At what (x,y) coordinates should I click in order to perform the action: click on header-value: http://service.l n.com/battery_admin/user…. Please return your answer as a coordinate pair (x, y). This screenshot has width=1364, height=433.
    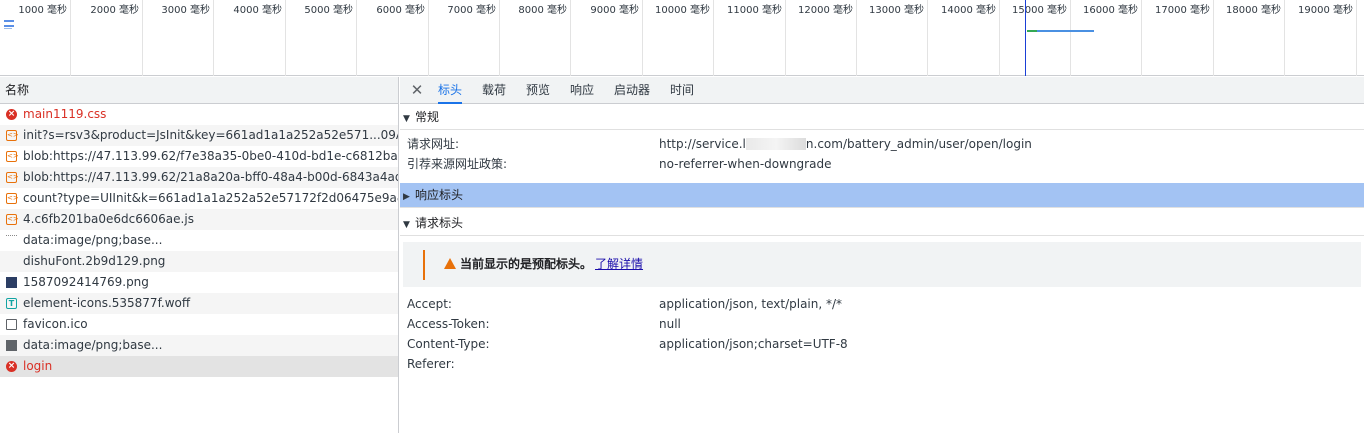
    Looking at the image, I should click on (845, 144).